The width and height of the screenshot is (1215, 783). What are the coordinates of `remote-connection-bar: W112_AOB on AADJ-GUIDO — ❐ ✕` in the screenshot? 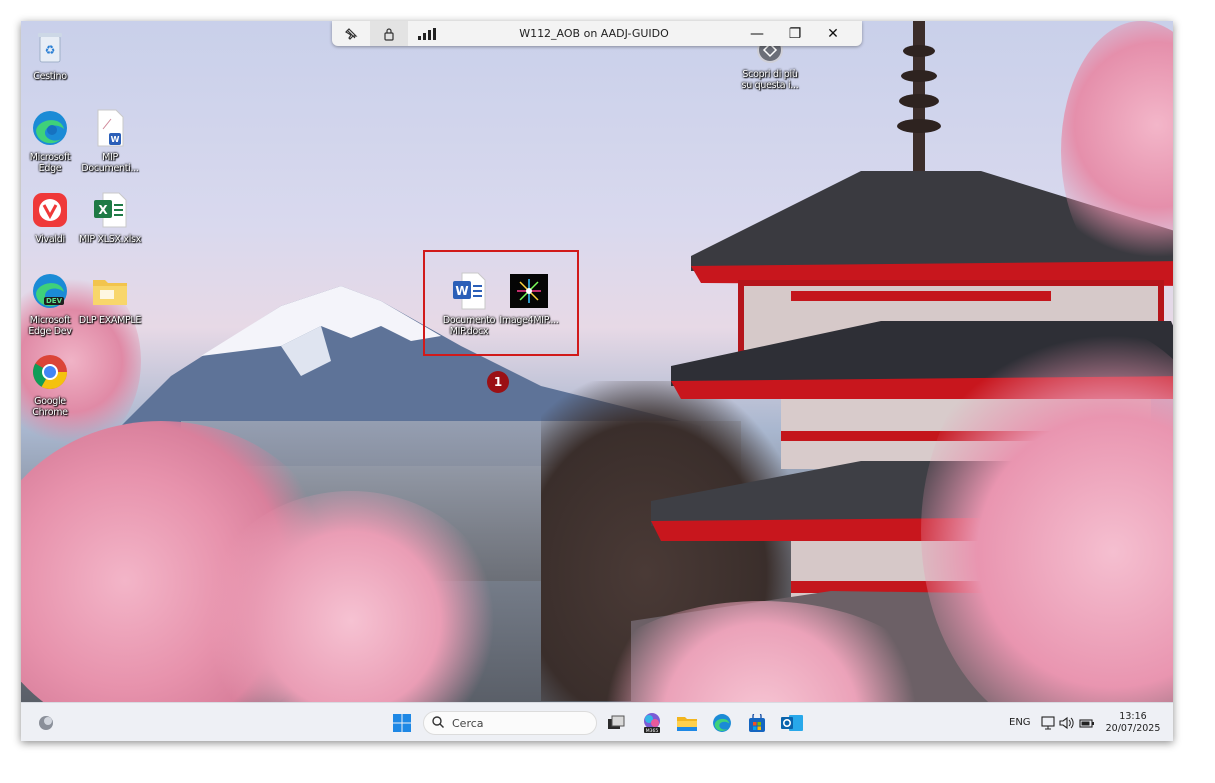 It's located at (597, 33).